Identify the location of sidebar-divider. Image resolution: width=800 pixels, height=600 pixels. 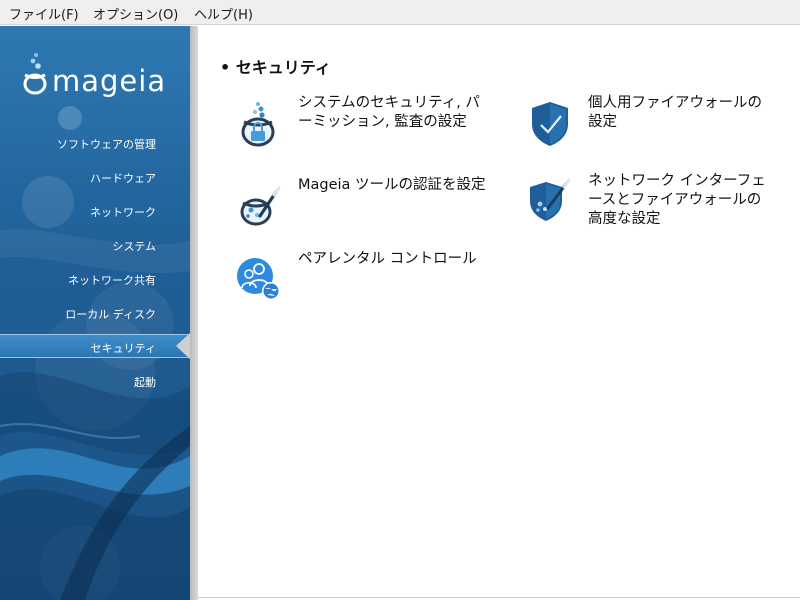
(194, 313).